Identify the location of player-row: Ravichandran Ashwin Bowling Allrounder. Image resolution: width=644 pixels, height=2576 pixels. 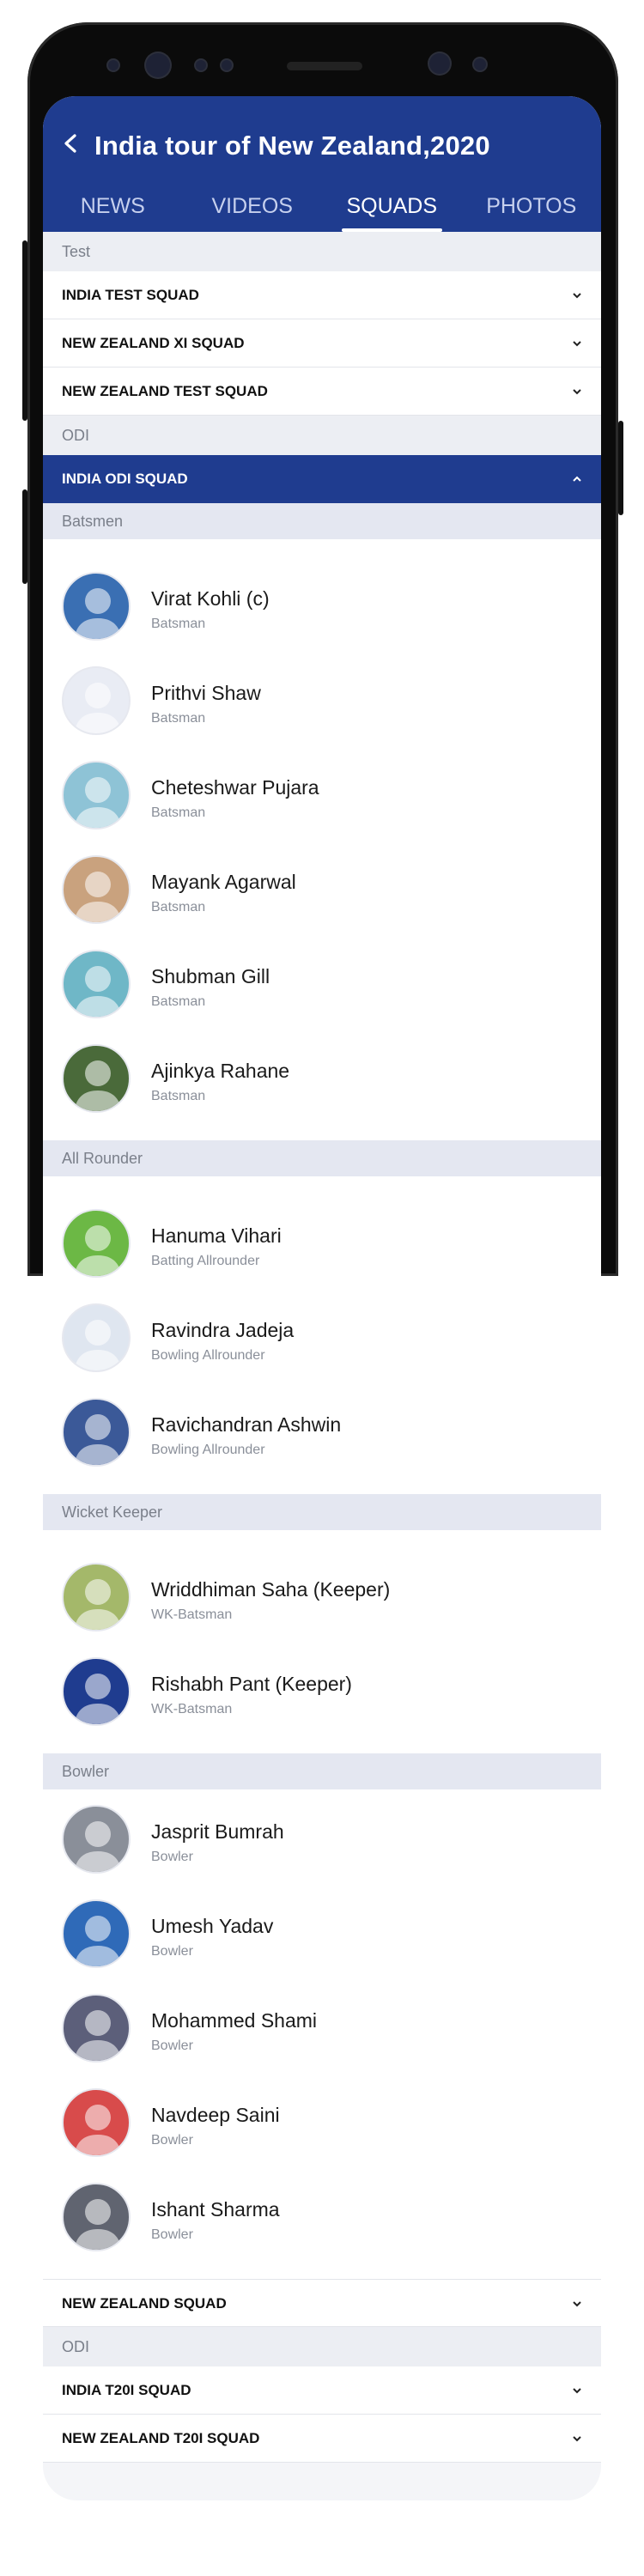
(322, 1429).